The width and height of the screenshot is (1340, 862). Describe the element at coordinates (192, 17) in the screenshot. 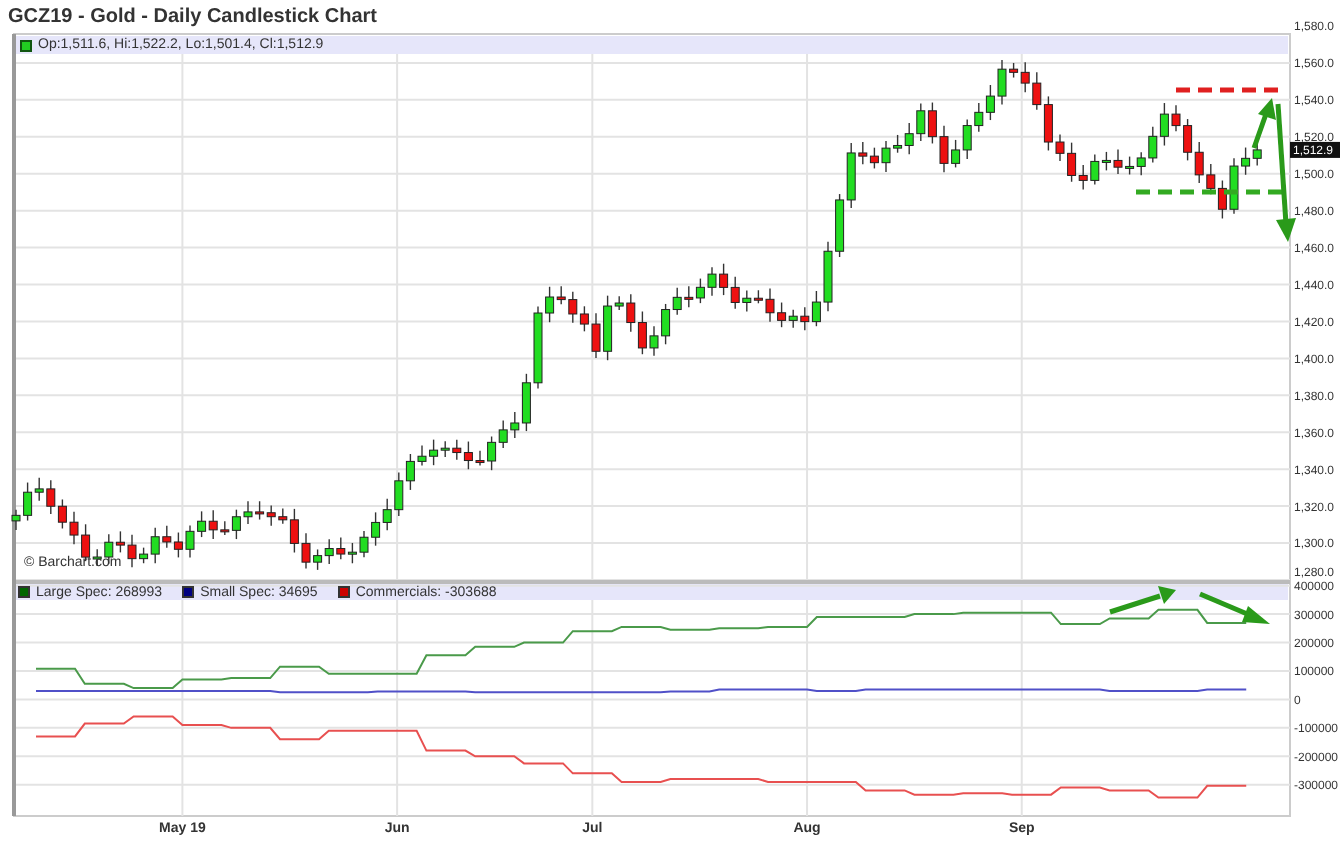

I see `chart-title: GCZ19 - Gold - Daily Candlestick Chart` at that location.